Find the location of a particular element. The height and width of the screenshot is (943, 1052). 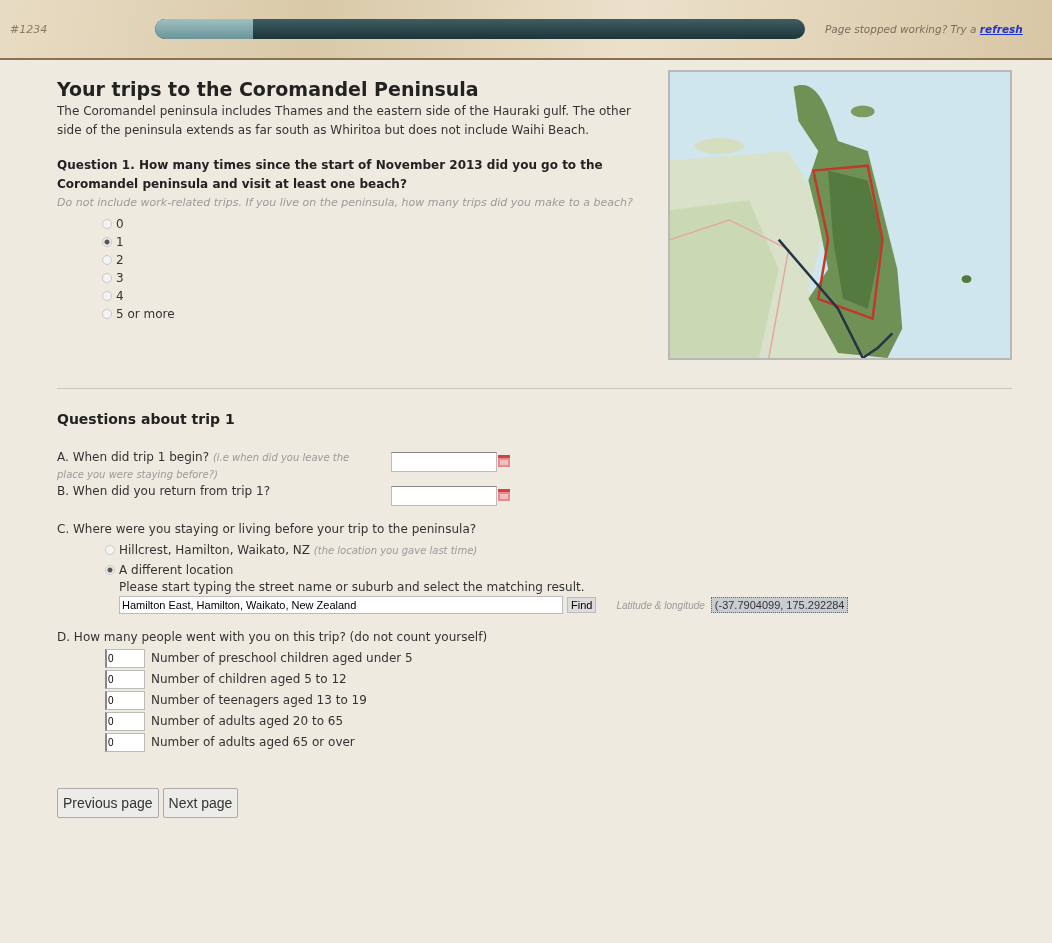

coordinates-value: (-37.7904099, 175.292284 is located at coordinates (779, 605).